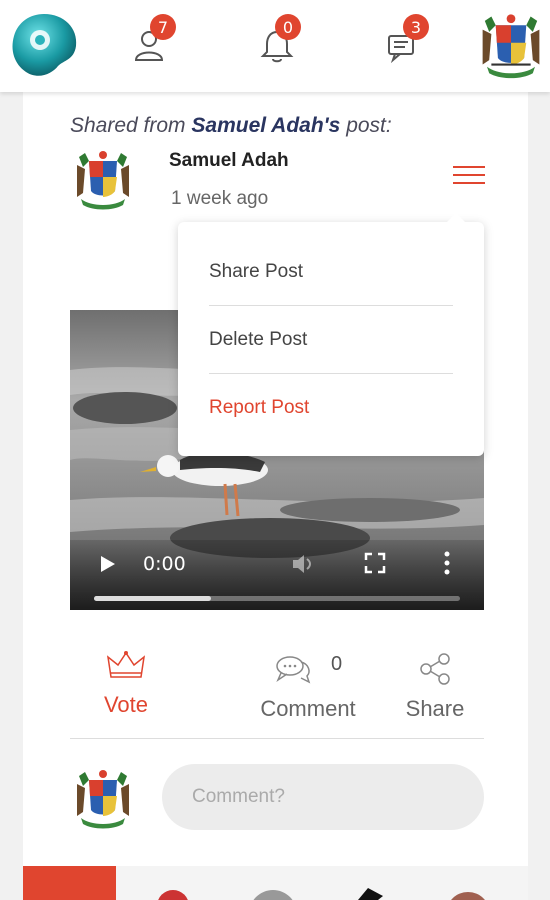  Describe the element at coordinates (331, 408) in the screenshot. I see `menu-item-report-post: Report Post` at that location.